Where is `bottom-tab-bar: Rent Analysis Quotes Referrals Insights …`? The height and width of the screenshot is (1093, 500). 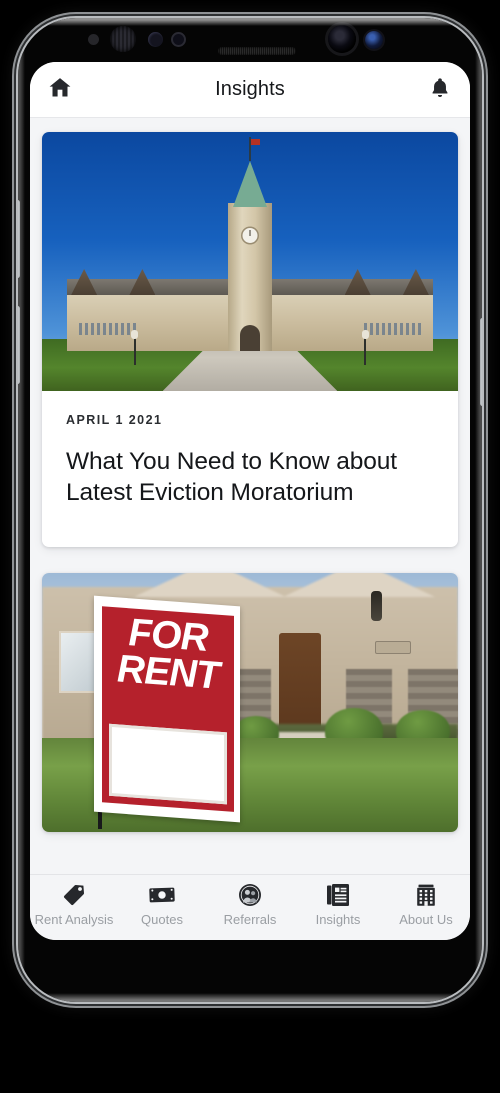 bottom-tab-bar: Rent Analysis Quotes Referrals Insights … is located at coordinates (250, 907).